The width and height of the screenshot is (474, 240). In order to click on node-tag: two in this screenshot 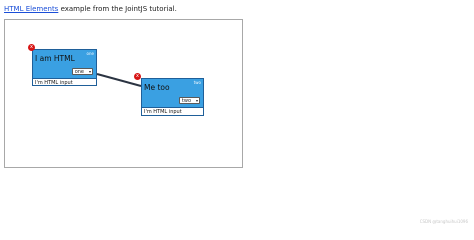, I will do `click(197, 82)`.